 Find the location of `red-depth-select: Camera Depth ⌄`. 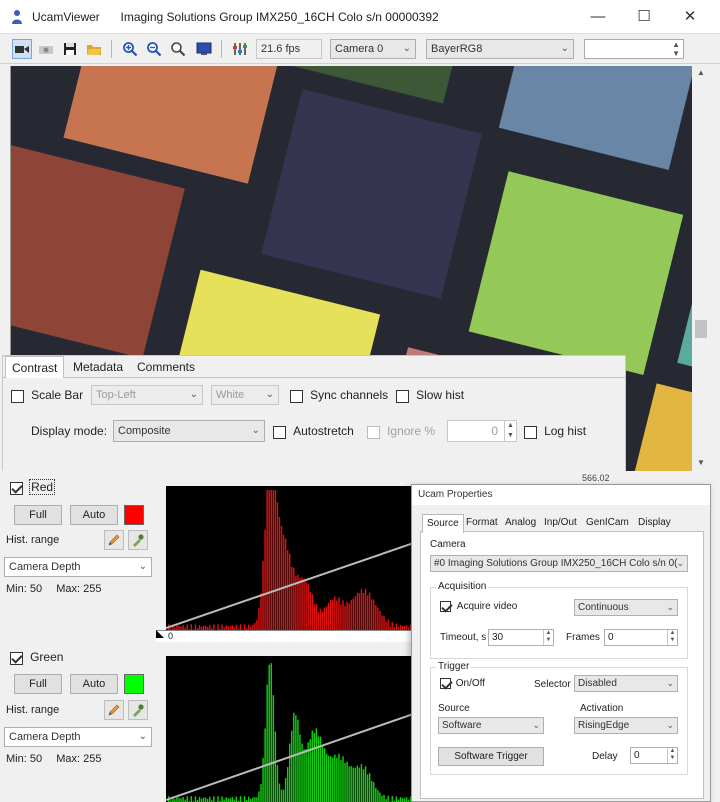

red-depth-select: Camera Depth ⌄ is located at coordinates (78, 567).